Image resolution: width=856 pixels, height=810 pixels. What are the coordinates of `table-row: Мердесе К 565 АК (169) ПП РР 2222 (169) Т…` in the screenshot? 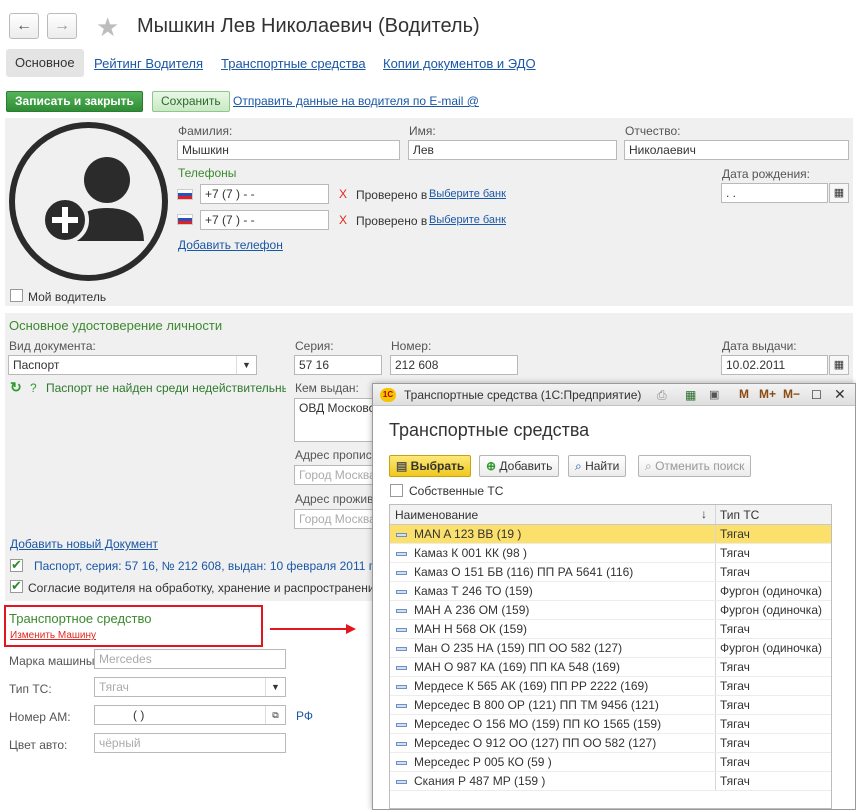 It's located at (610, 686).